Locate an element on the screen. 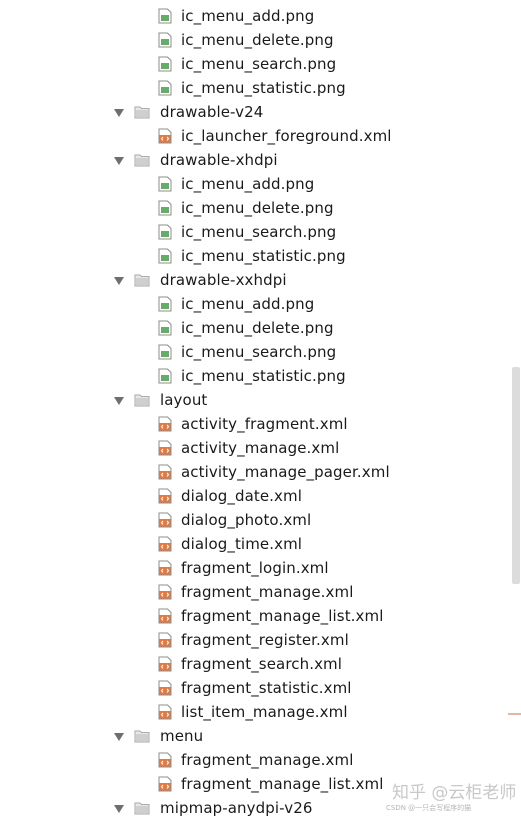  folder-label: mipmap-anydpi-v26 is located at coordinates (236, 808).